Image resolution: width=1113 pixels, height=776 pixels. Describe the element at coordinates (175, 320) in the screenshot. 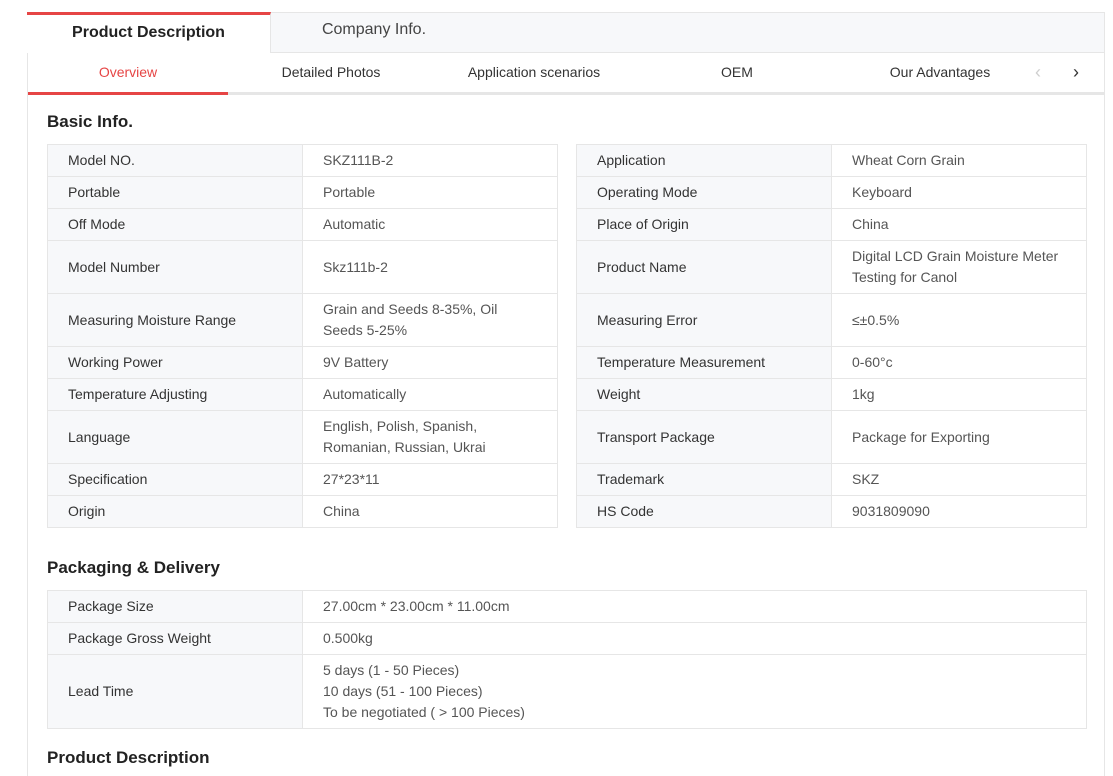

I see `spec-label: Measuring Moisture Range` at that location.